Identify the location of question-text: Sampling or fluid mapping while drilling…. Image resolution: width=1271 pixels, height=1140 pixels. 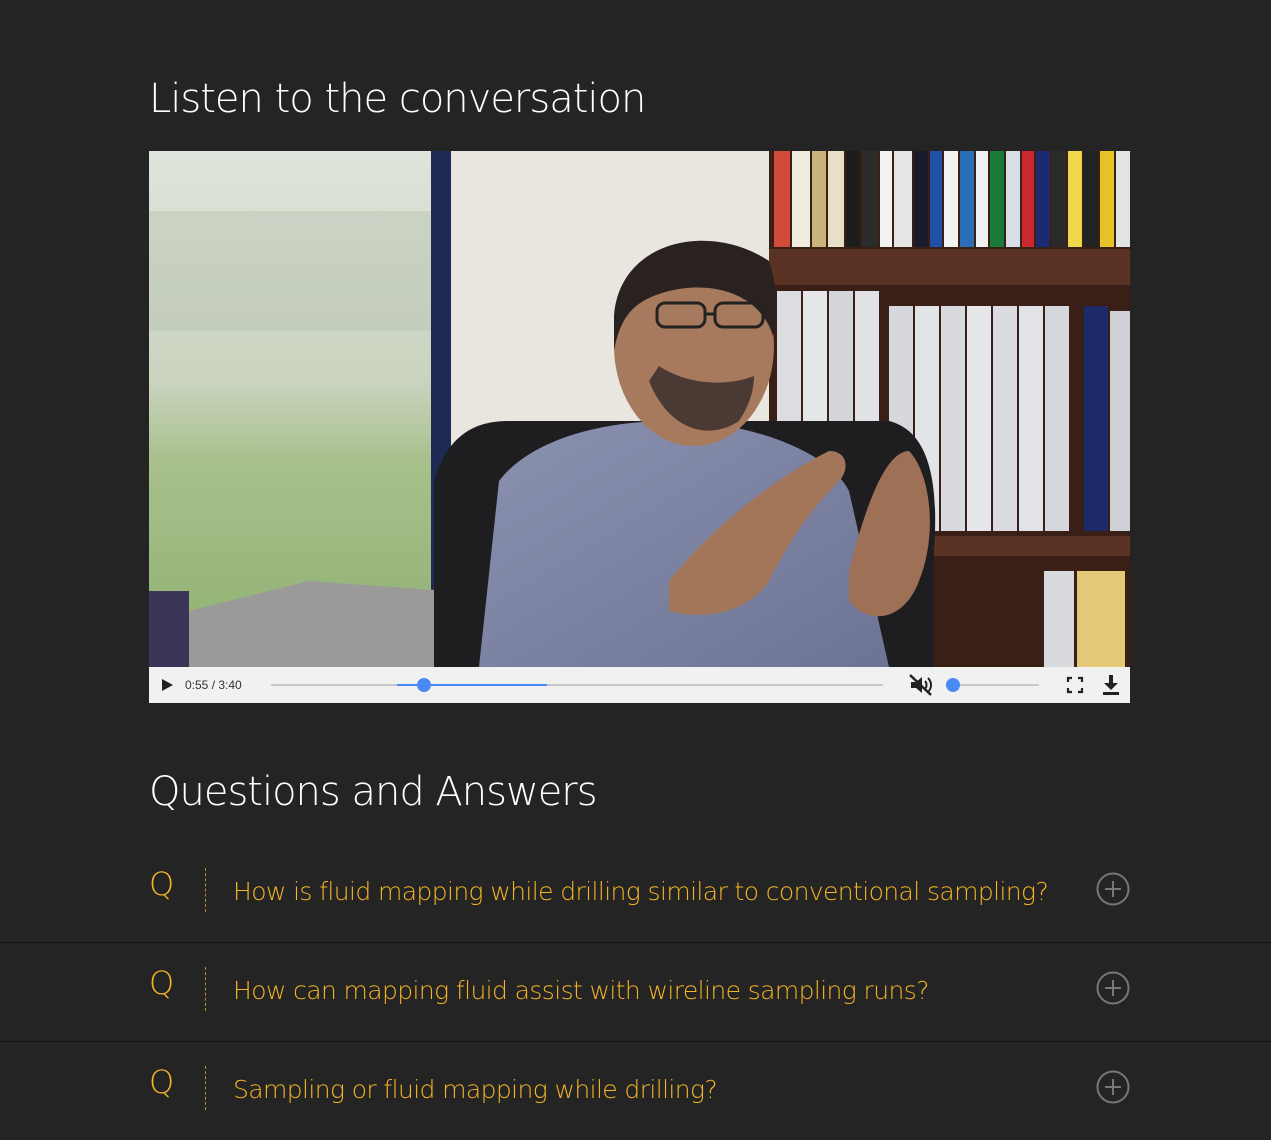
(475, 1089).